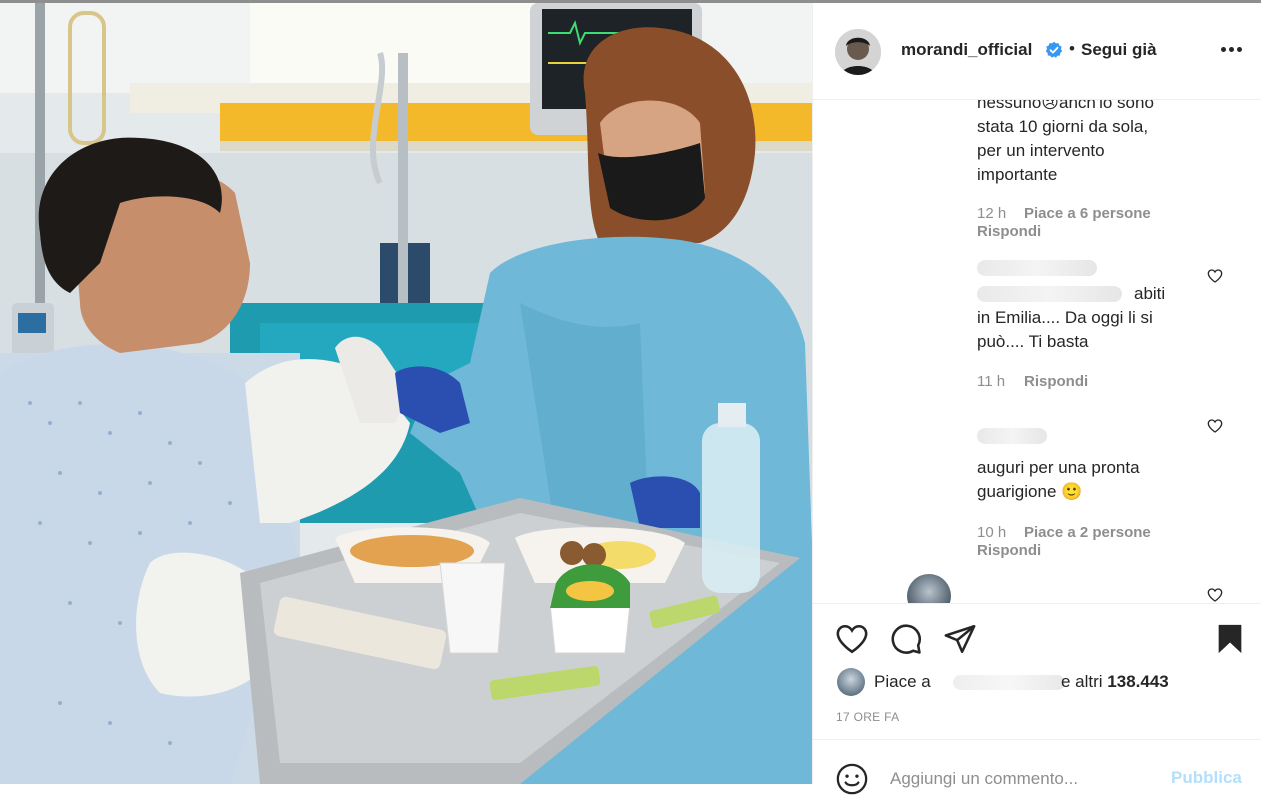 The width and height of the screenshot is (1261, 796). I want to click on profile-avatar, so click(858, 52).